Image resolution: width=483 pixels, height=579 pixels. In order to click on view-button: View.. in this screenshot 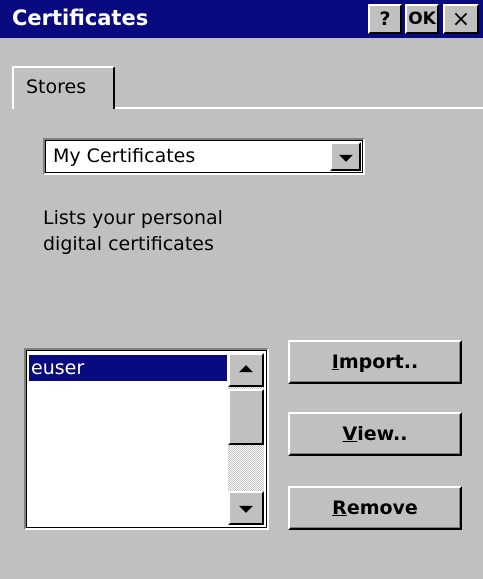, I will do `click(375, 434)`.